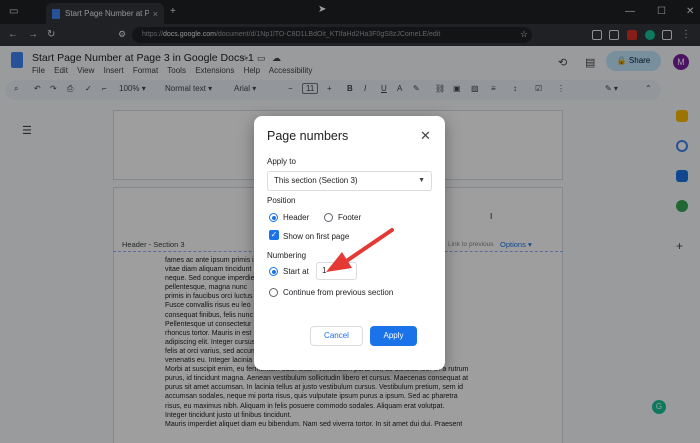 The height and width of the screenshot is (443, 700). What do you see at coordinates (425, 136) in the screenshot?
I see `close-icon: ✕` at bounding box center [425, 136].